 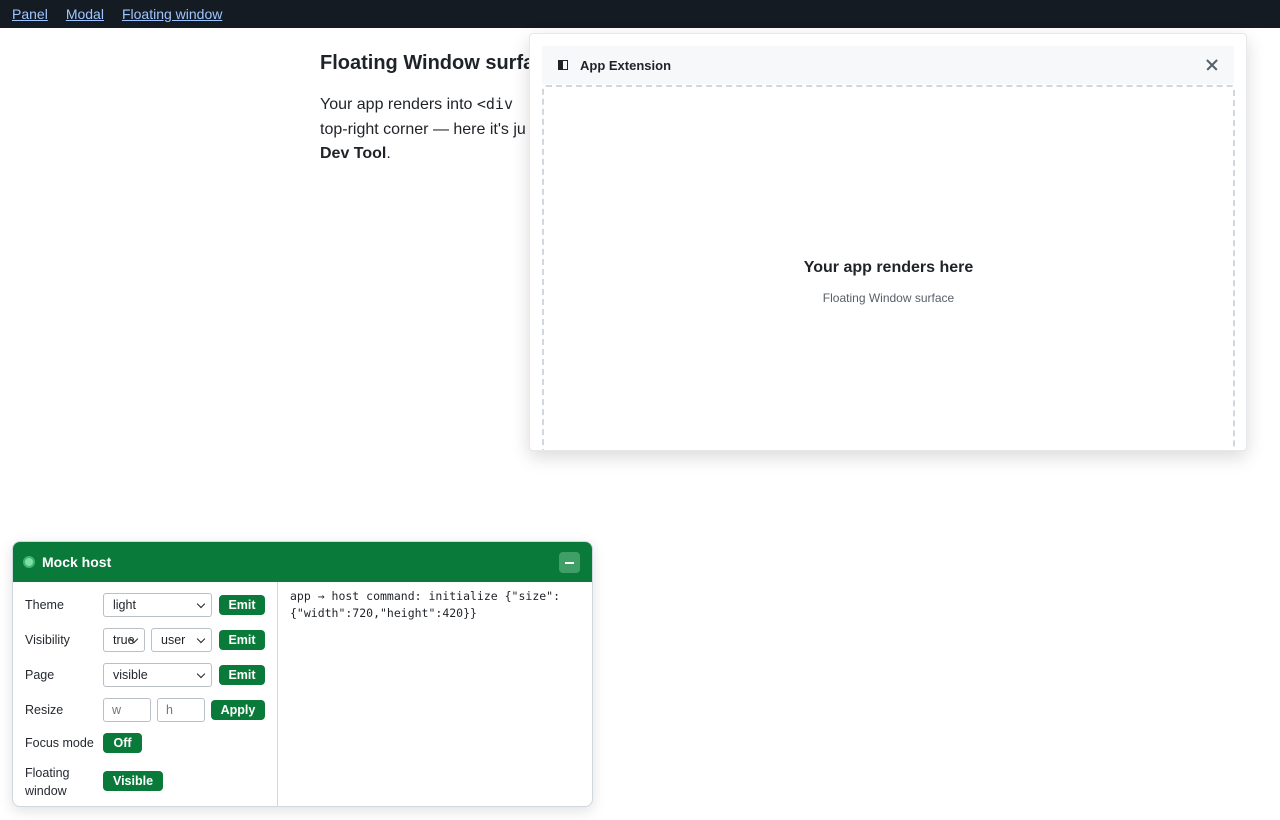 What do you see at coordinates (127, 710) in the screenshot?
I see `resize-width-input` at bounding box center [127, 710].